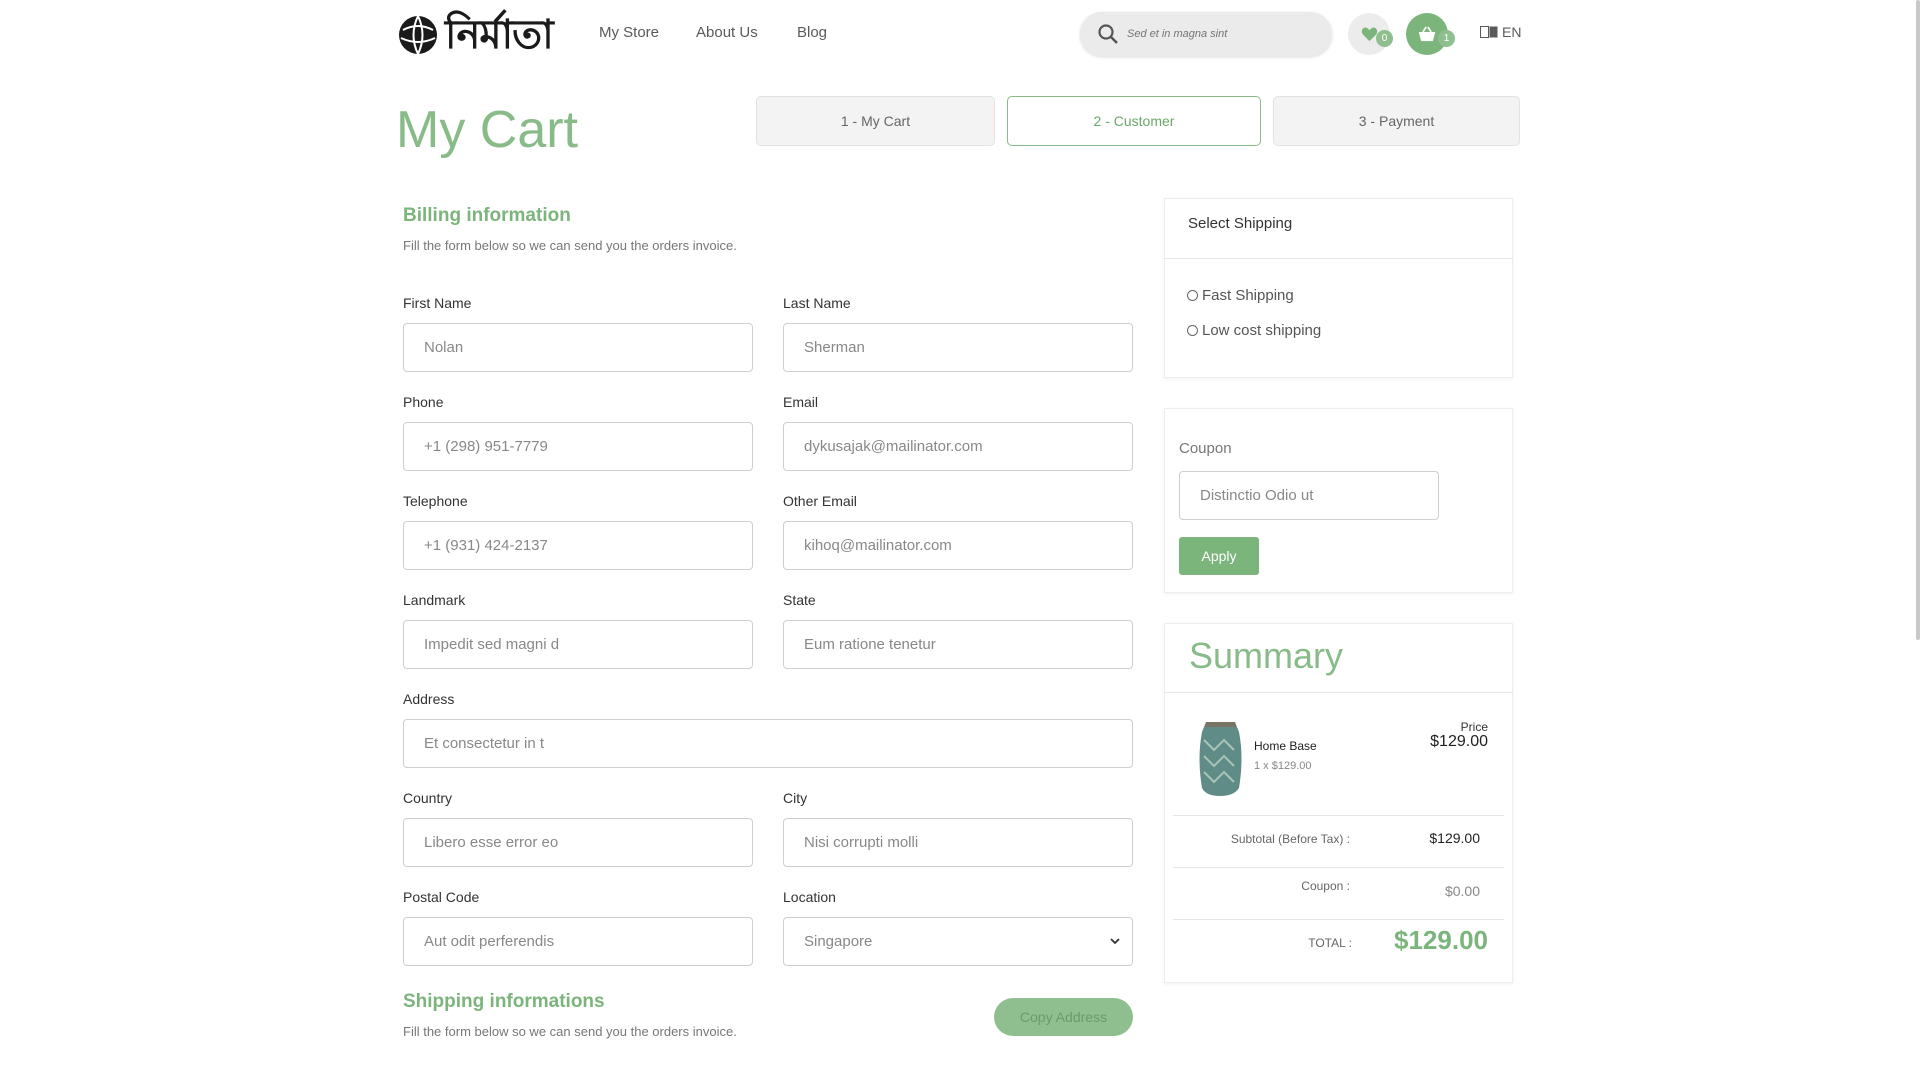  I want to click on shipping-option-low-cost: Low cost shipping, so click(1254, 330).